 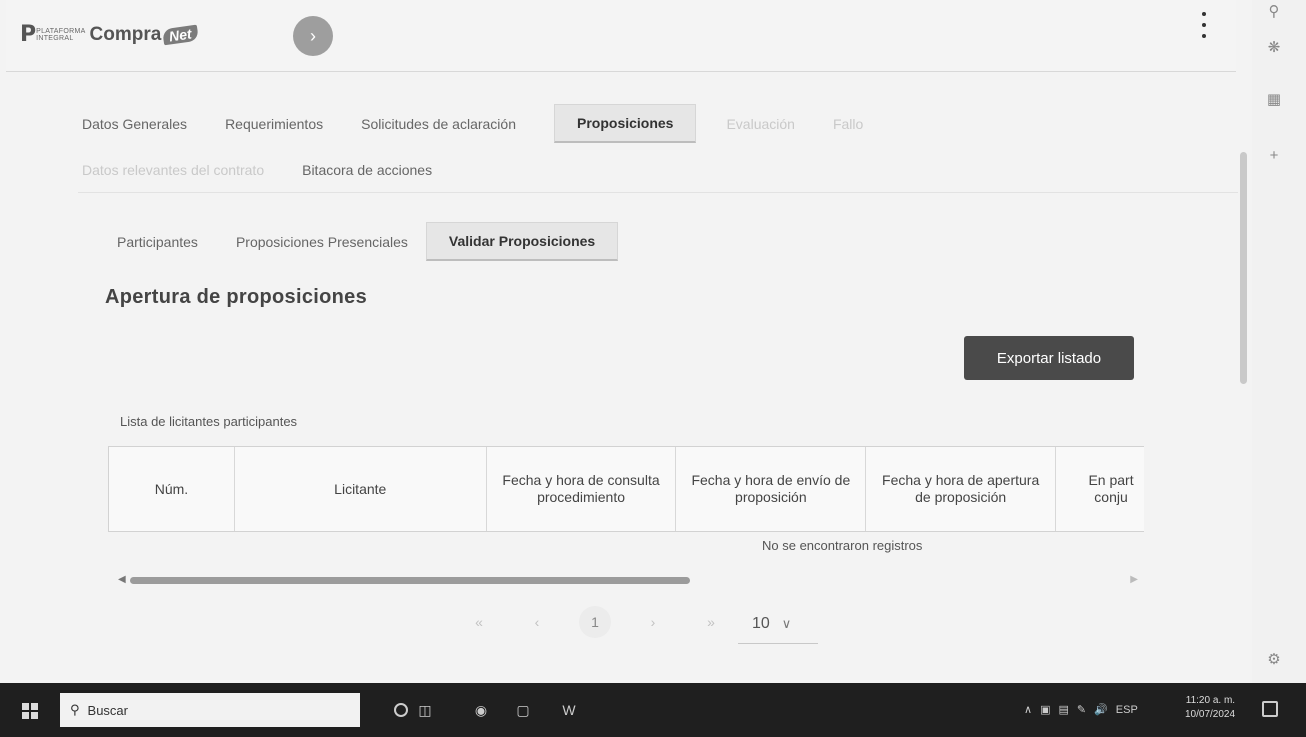 What do you see at coordinates (173, 170) in the screenshot?
I see `tab-datos-relevantes-contrato: Datos relevantes del contrato` at bounding box center [173, 170].